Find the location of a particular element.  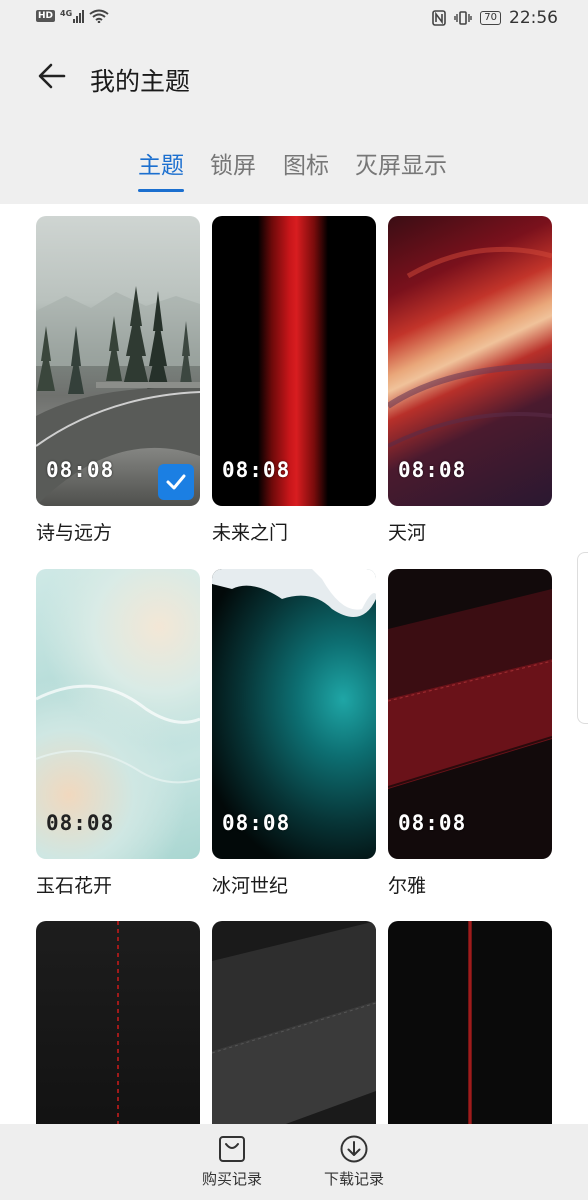

scroll-indicator is located at coordinates (582, 638).